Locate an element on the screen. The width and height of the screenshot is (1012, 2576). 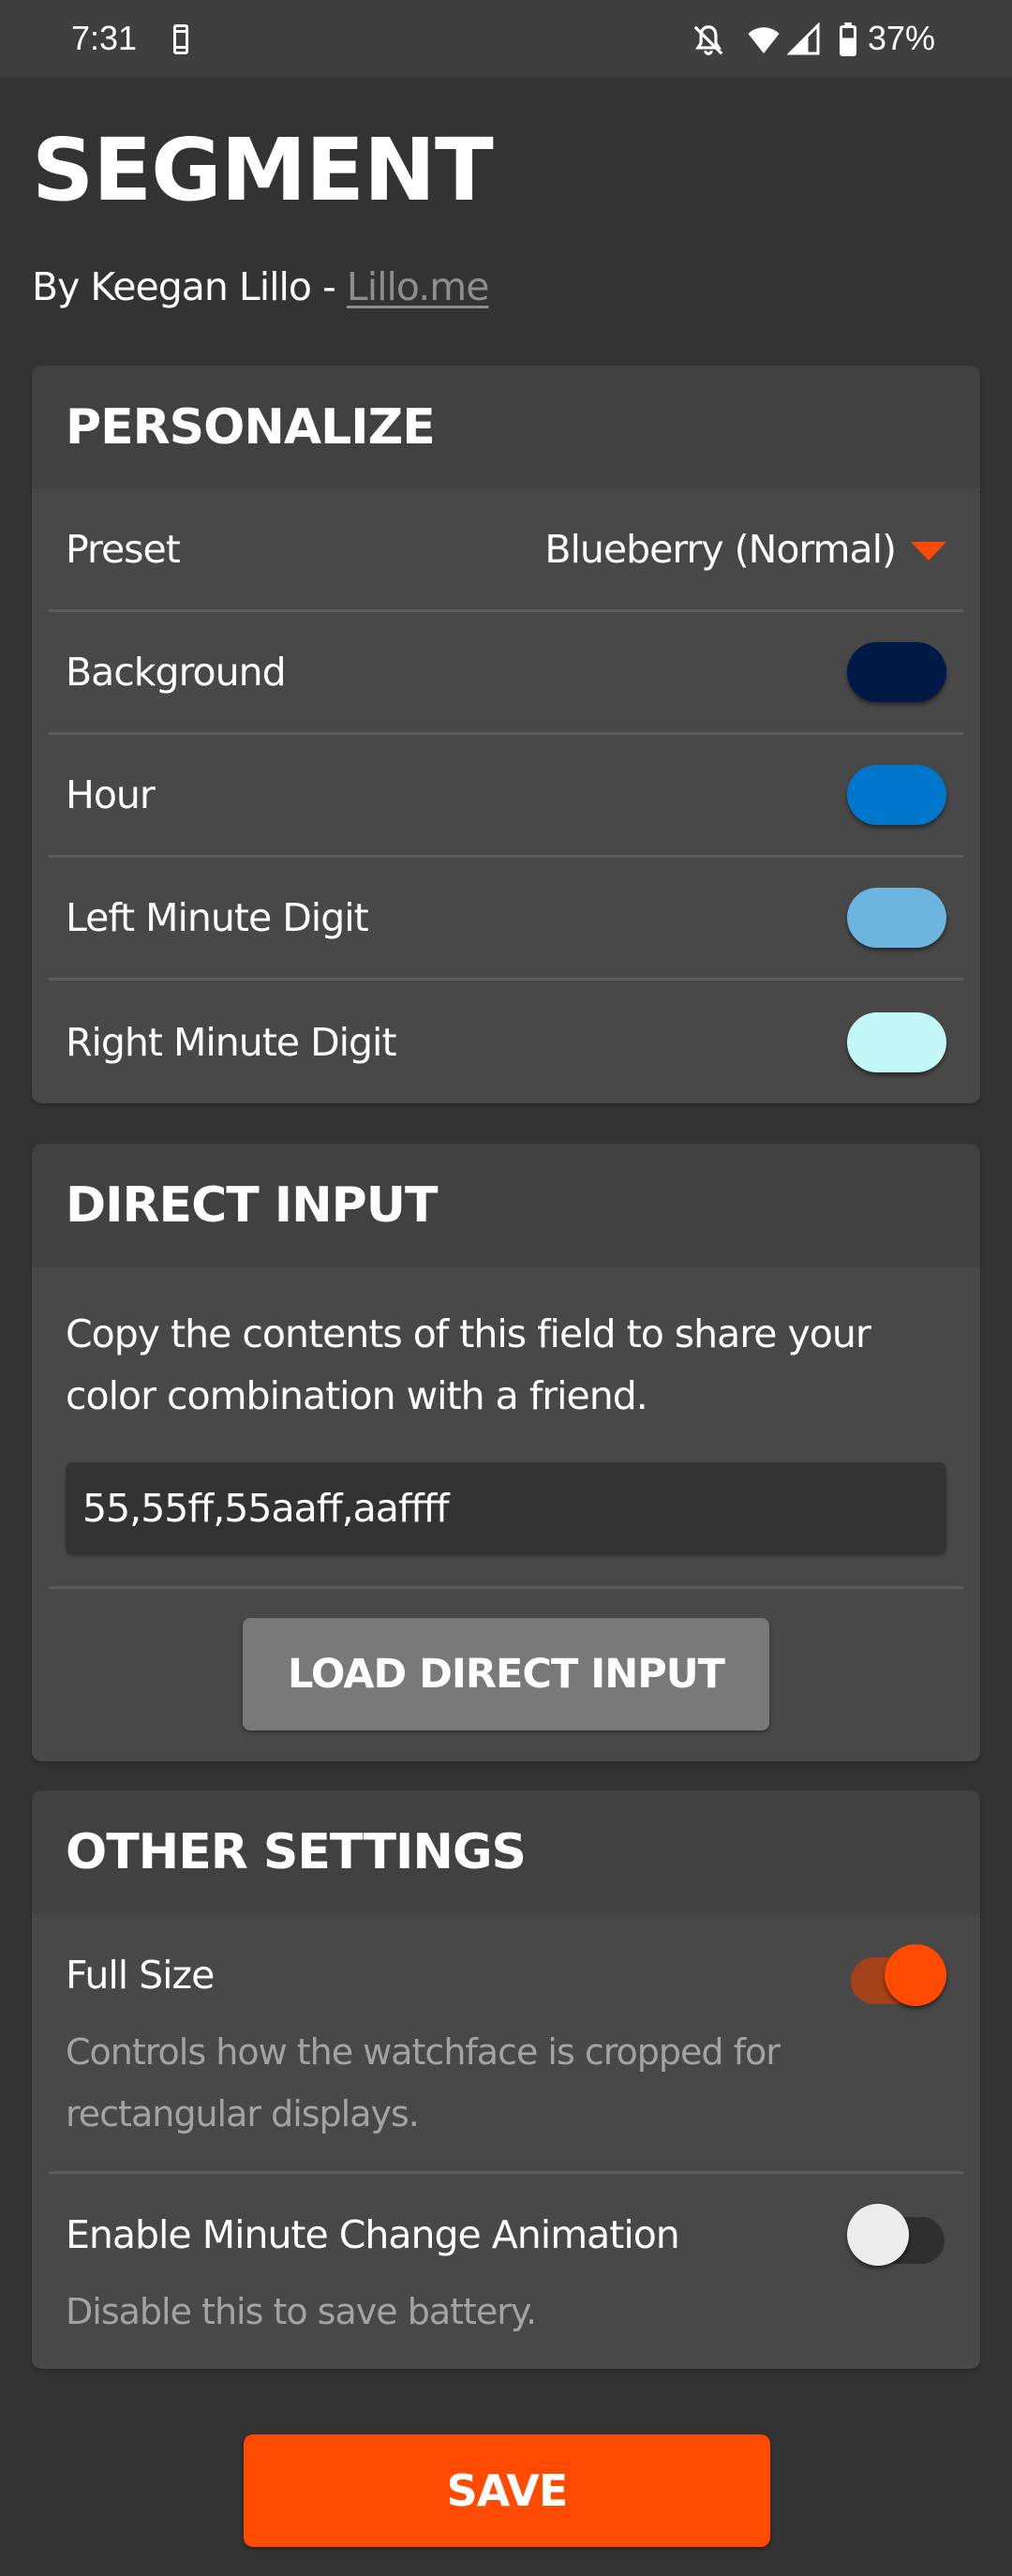
right-minute-color-swatch is located at coordinates (896, 1041).